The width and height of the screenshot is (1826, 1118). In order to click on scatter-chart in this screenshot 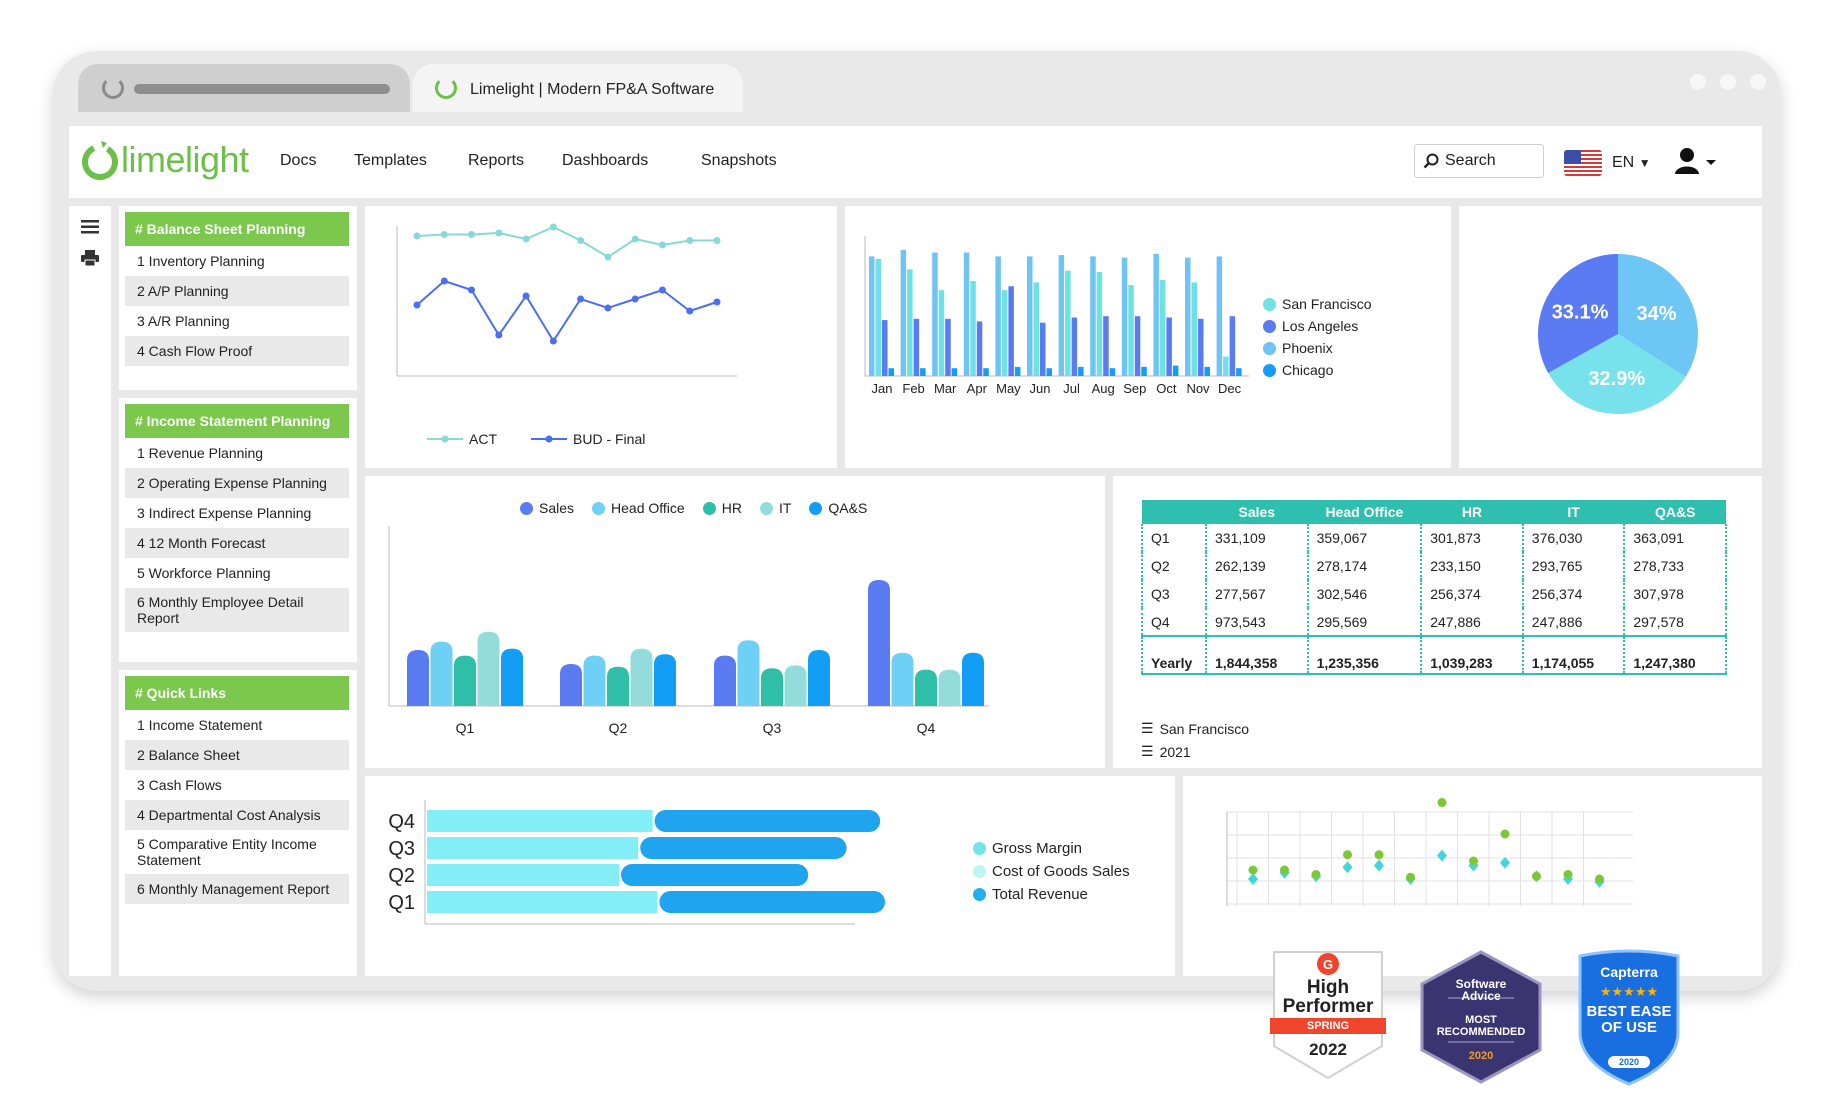, I will do `click(1429, 852)`.